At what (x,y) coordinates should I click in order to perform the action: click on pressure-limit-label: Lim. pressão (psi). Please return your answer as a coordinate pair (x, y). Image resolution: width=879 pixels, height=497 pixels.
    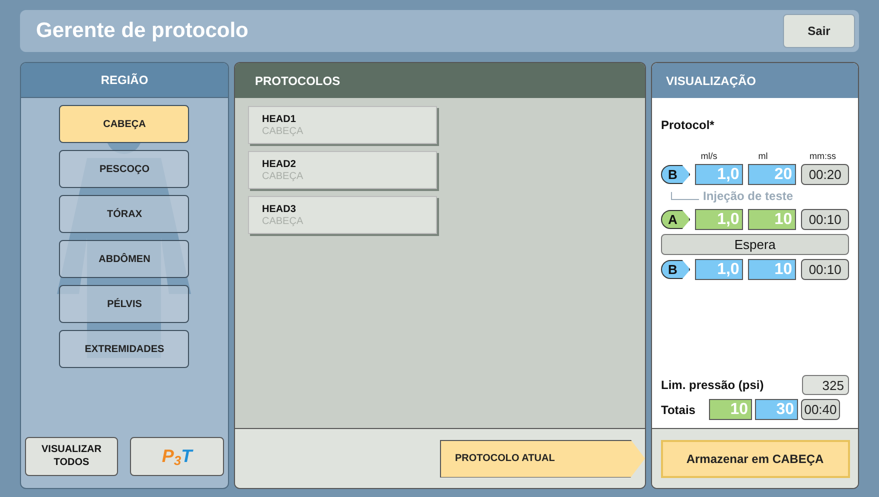
    Looking at the image, I should click on (712, 385).